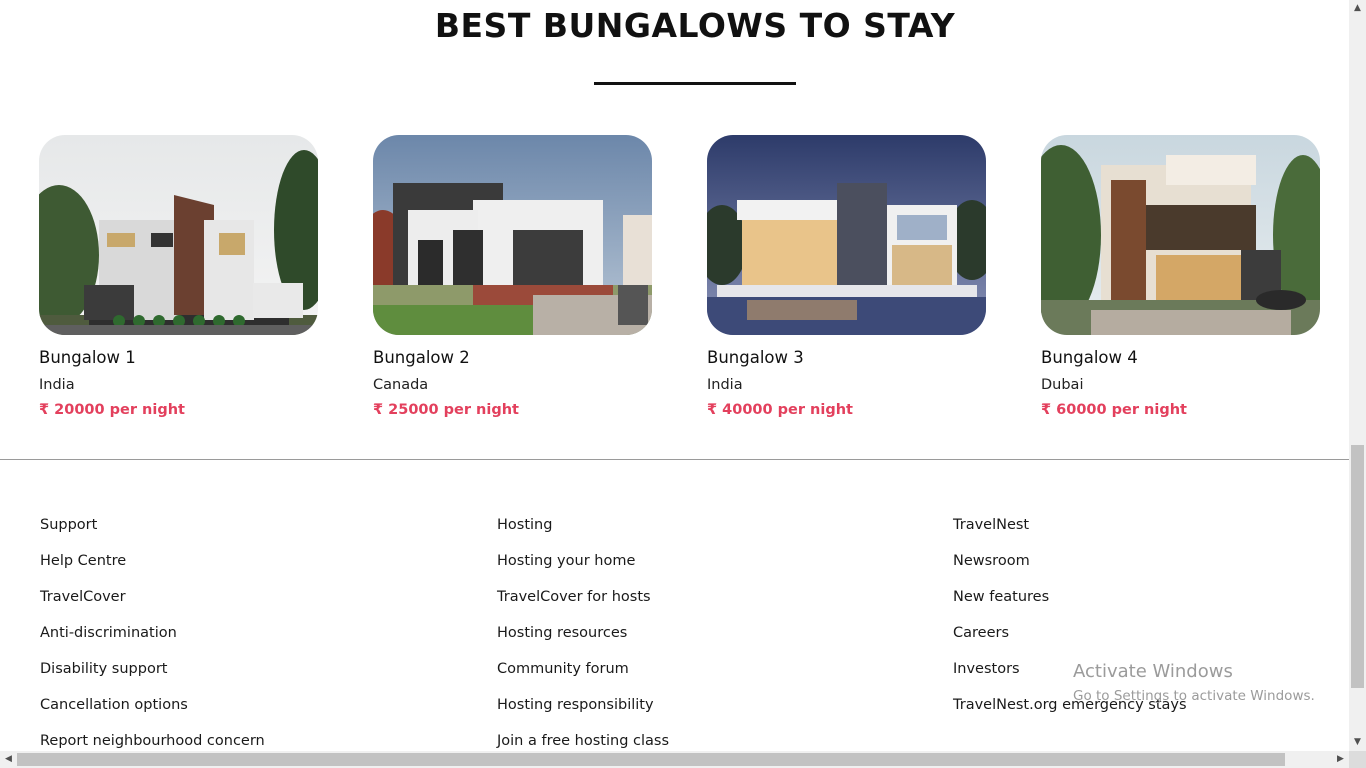 The image size is (1366, 768). I want to click on footer-link-careers: Careers, so click(1070, 641).